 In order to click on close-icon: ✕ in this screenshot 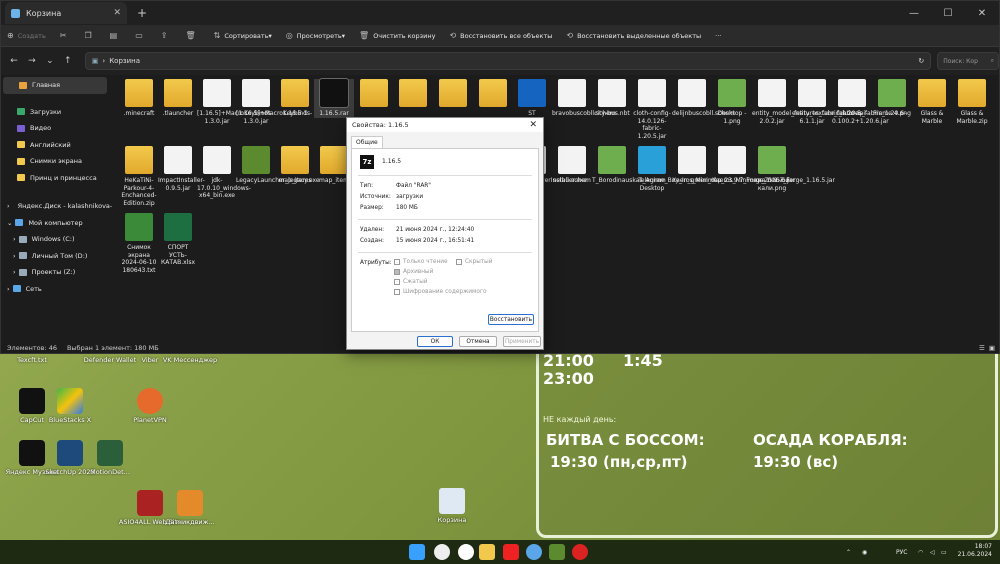, I will do `click(533, 125)`.